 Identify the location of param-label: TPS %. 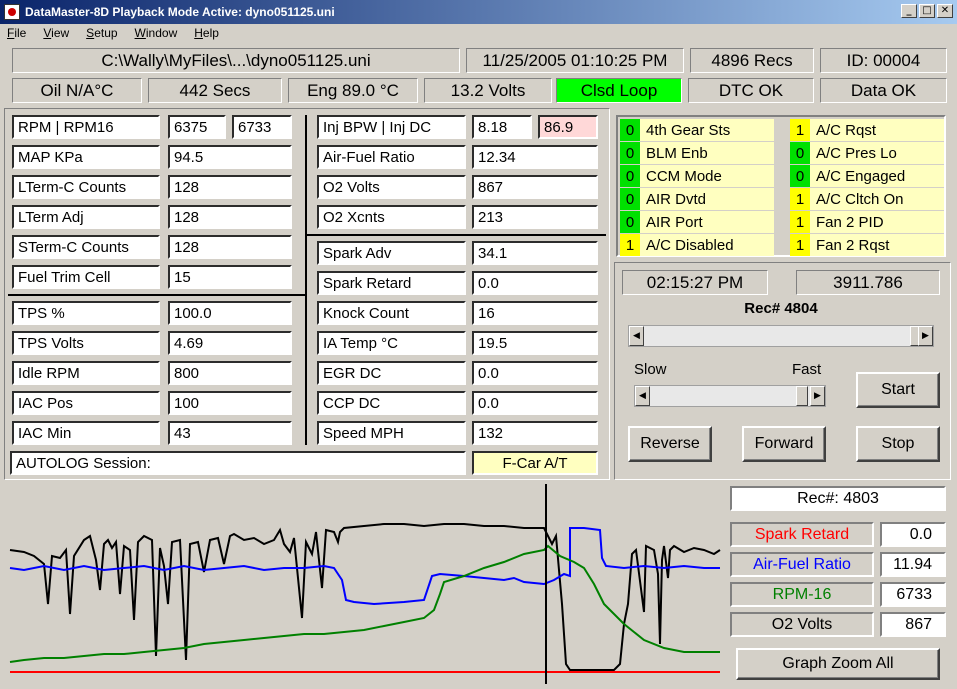
(86, 313).